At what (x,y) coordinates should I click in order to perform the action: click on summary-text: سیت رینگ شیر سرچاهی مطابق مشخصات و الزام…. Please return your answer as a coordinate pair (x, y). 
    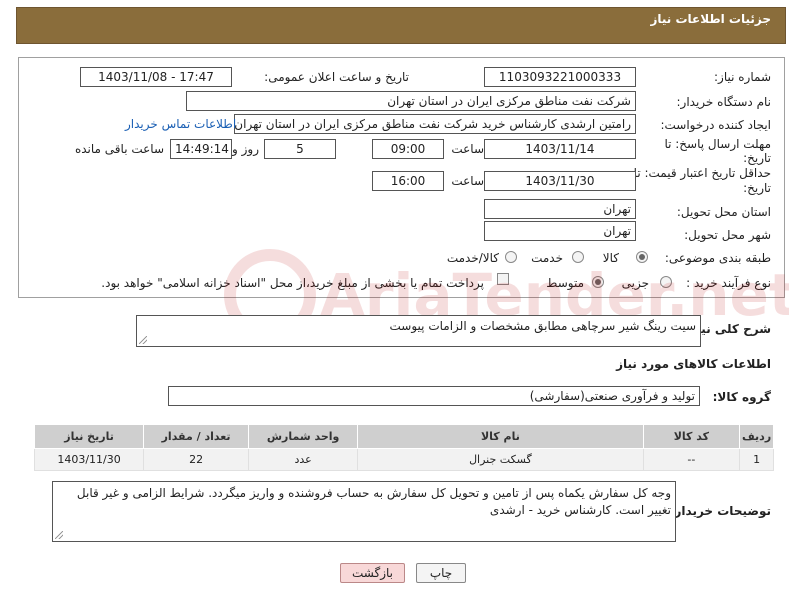
    Looking at the image, I should click on (542, 326).